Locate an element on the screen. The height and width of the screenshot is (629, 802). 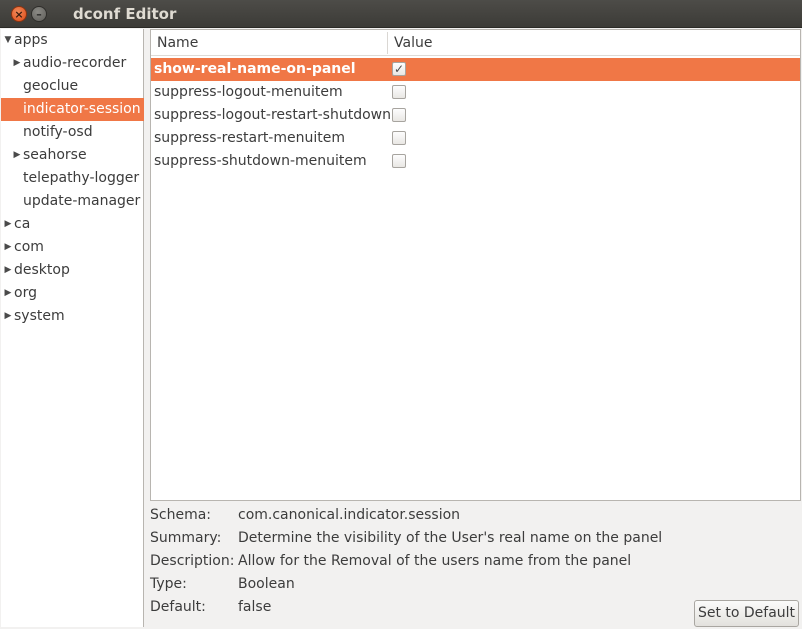
tree-item-indicator-session: indicator-session is located at coordinates (72, 109).